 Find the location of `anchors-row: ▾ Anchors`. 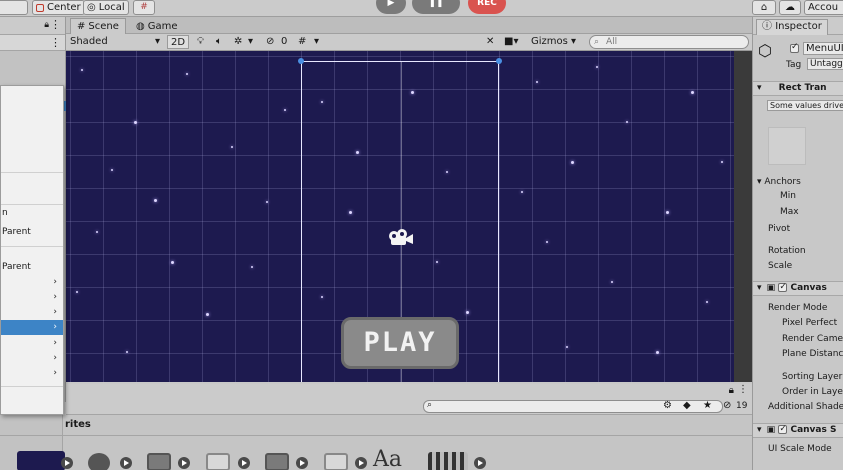

anchors-row: ▾ Anchors is located at coordinates (798, 182).